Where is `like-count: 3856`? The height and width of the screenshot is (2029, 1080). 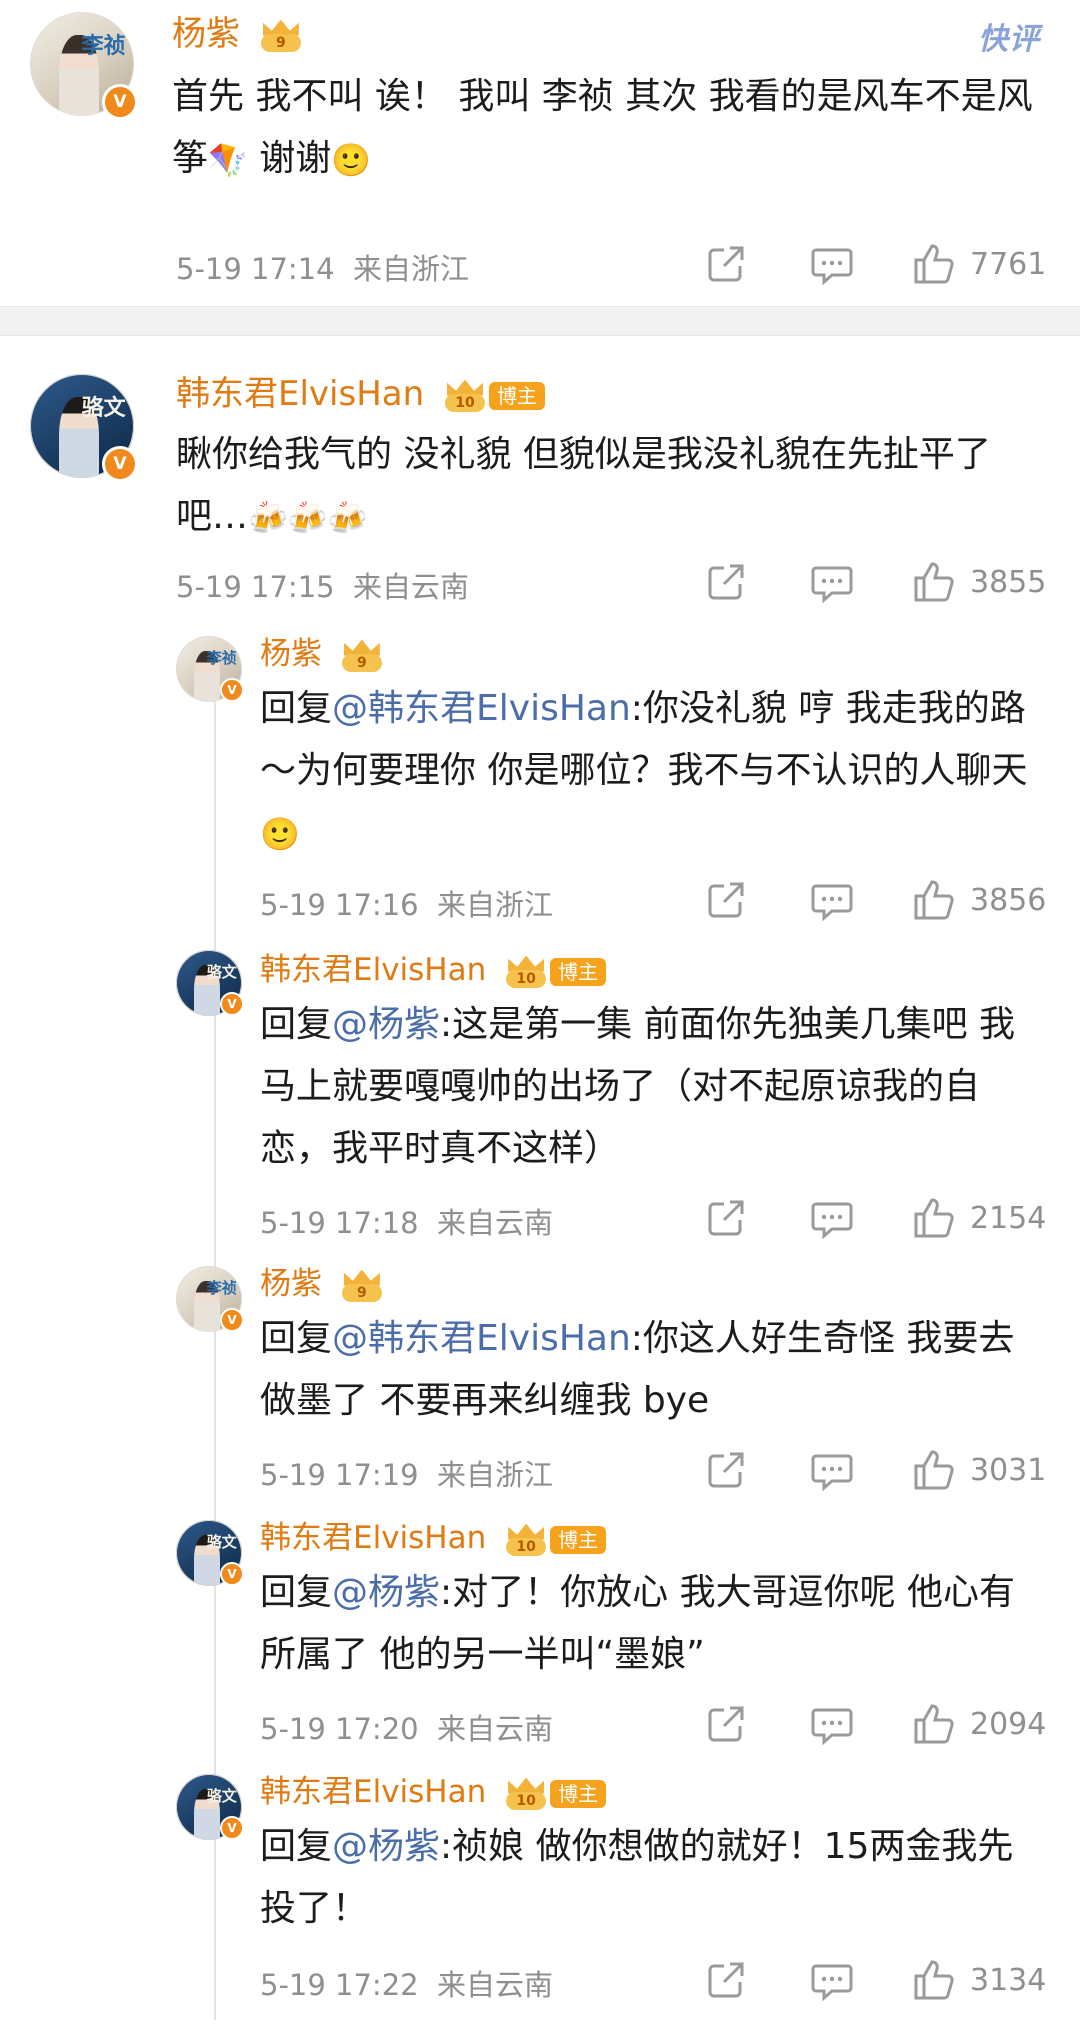
like-count: 3856 is located at coordinates (1008, 900).